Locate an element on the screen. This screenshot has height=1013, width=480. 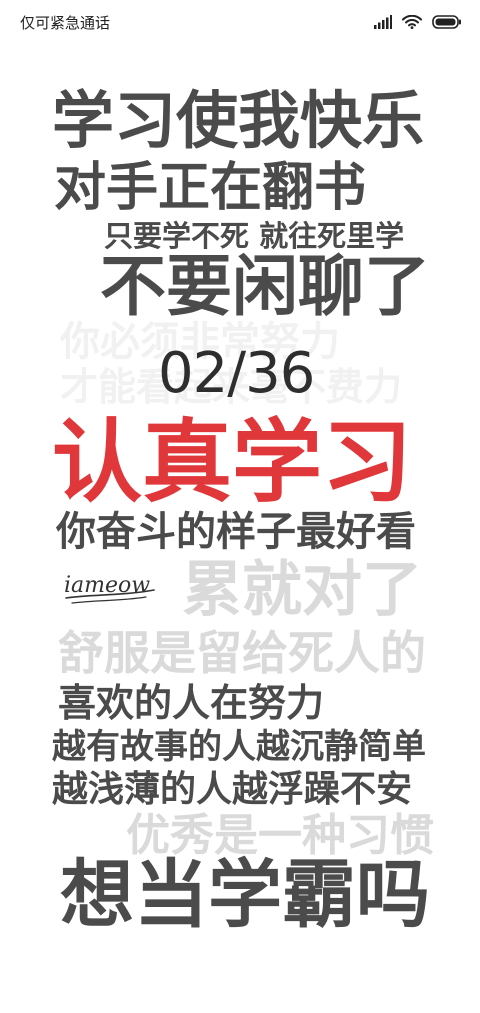
wallpaper-line-4: 不要闲聊了 is located at coordinates (265, 286).